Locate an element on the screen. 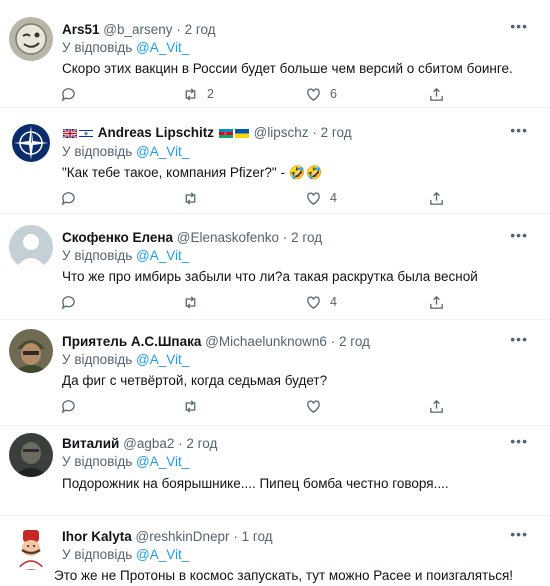 The height and width of the screenshot is (586, 550). author-handle: @Elenaskofenko is located at coordinates (228, 237).